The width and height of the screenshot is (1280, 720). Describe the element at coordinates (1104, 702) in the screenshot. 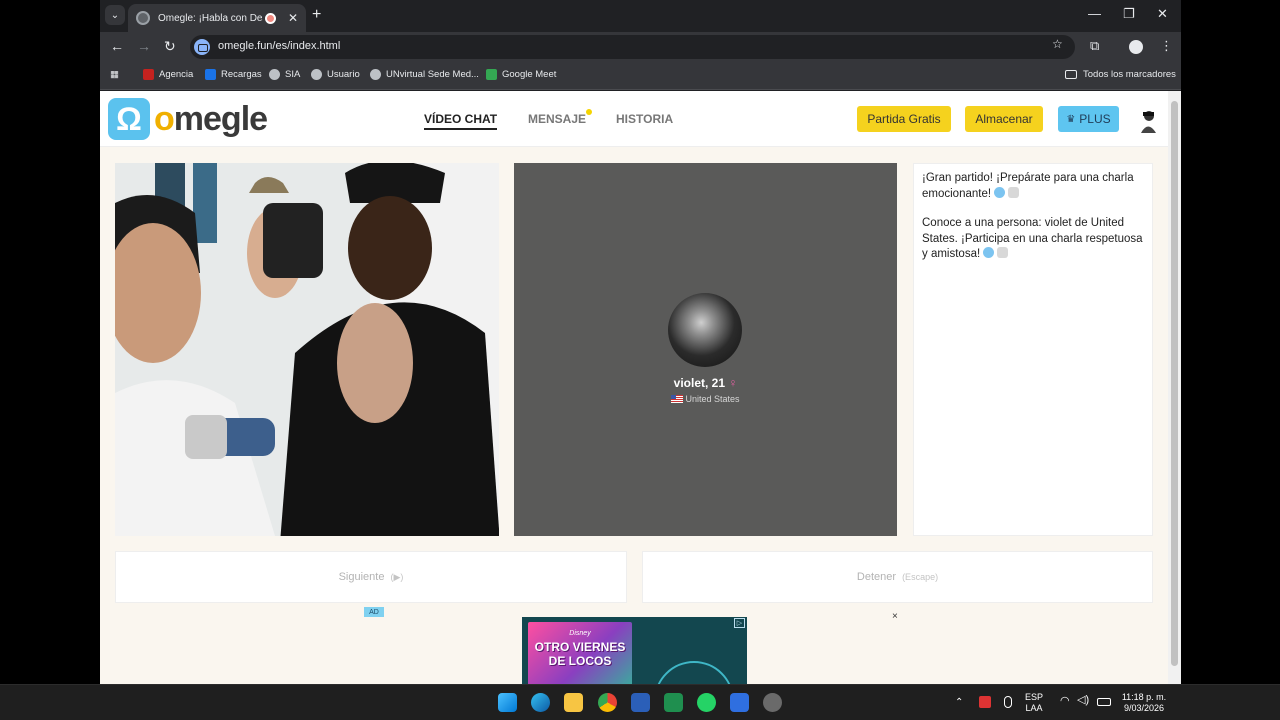

I see `battery-icon` at that location.